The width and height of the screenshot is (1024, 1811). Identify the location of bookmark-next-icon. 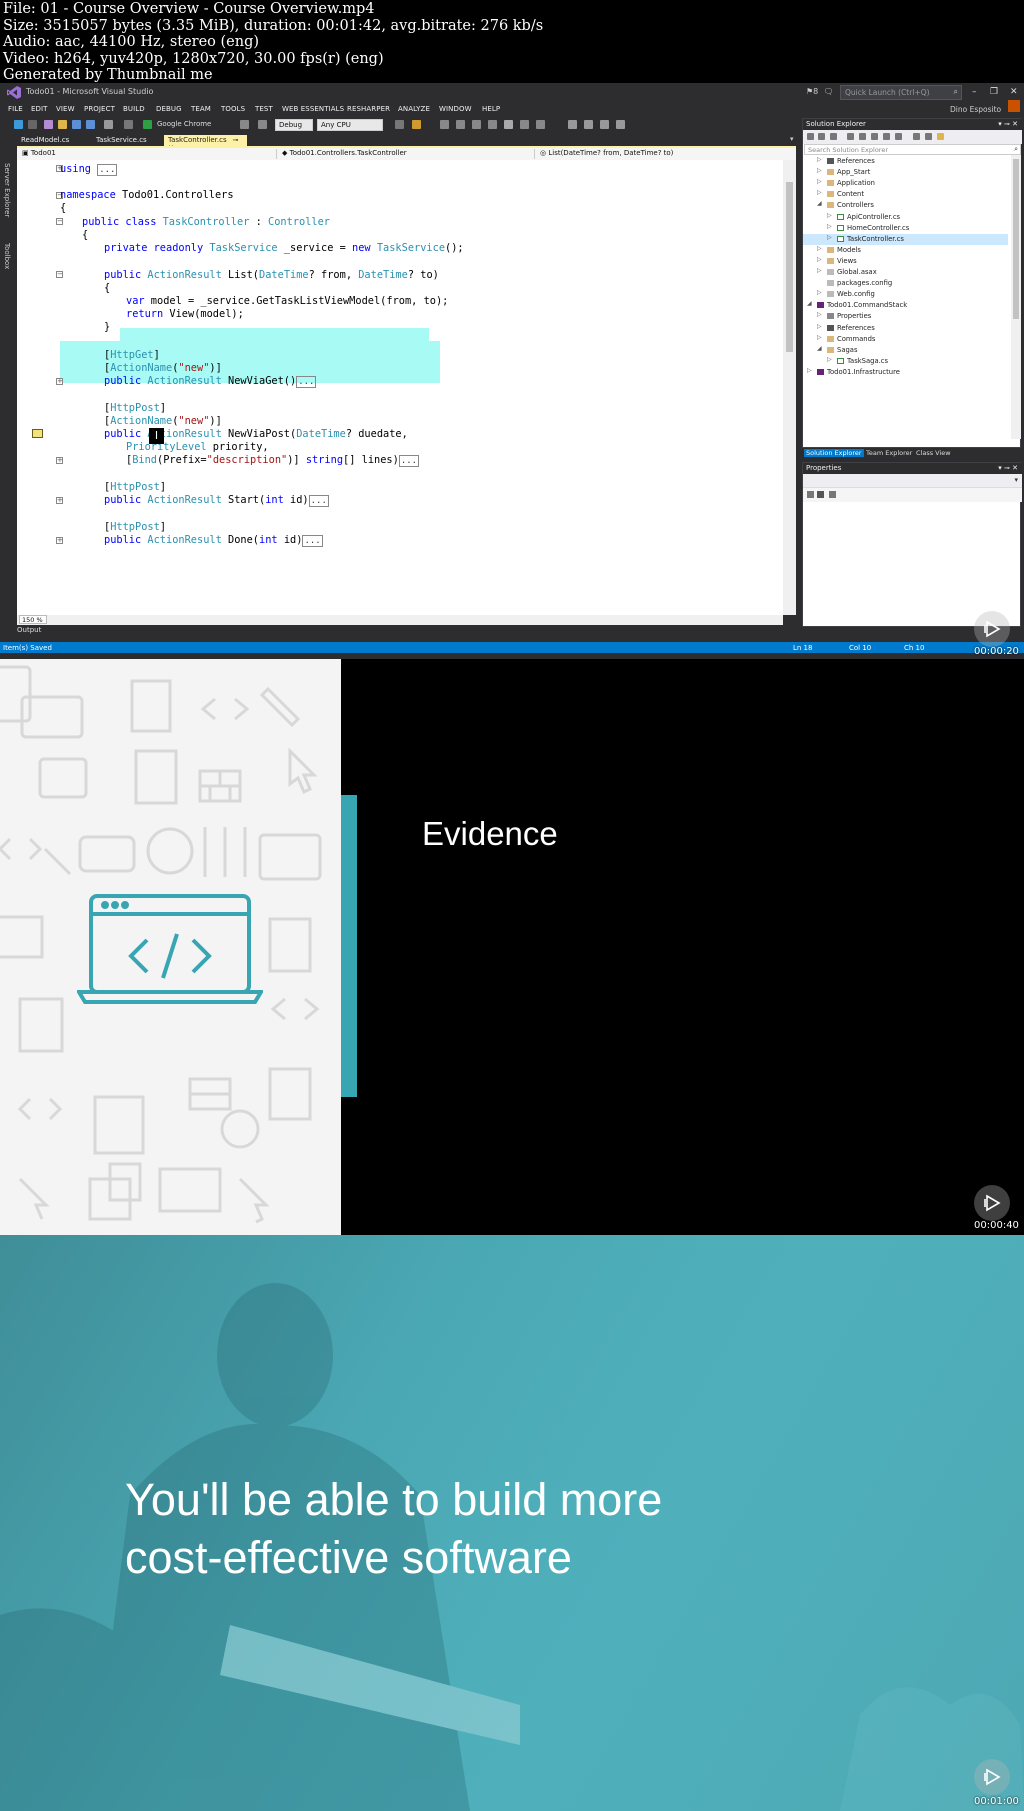
(540, 124).